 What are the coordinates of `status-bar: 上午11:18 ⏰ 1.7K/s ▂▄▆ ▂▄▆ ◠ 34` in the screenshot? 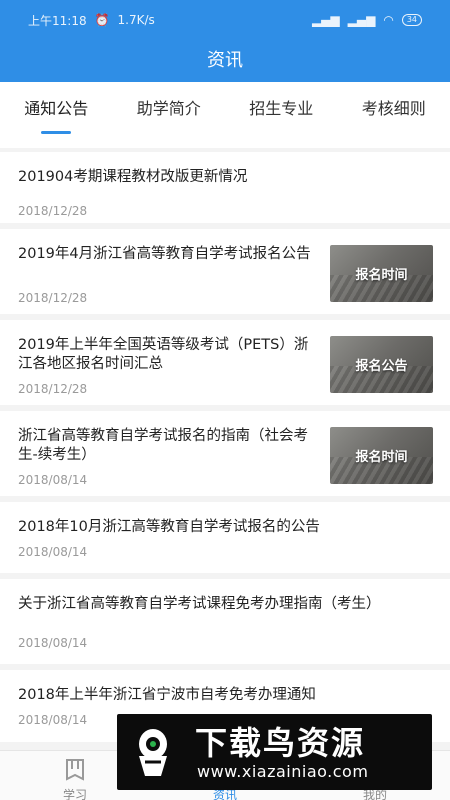 It's located at (225, 20).